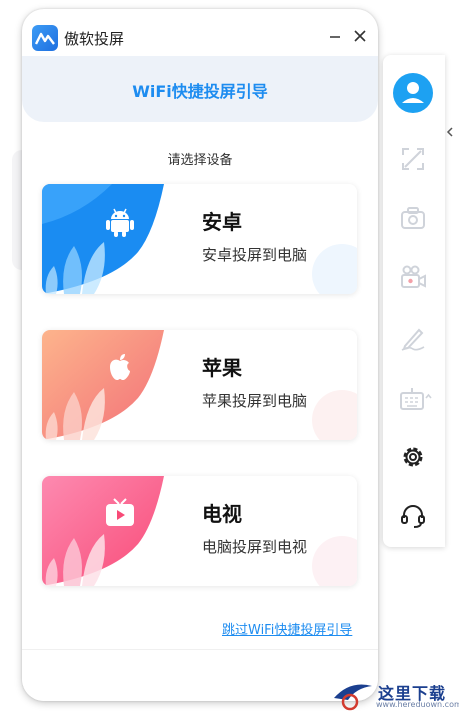  I want to click on fullscreen-icon, so click(413, 159).